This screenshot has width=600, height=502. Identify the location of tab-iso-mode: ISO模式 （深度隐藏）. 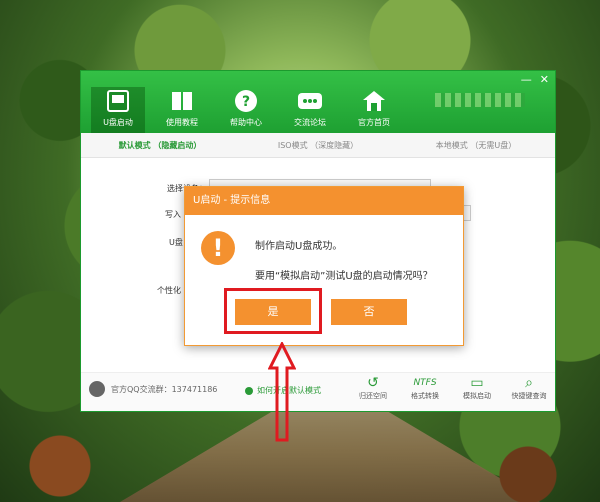
(318, 145).